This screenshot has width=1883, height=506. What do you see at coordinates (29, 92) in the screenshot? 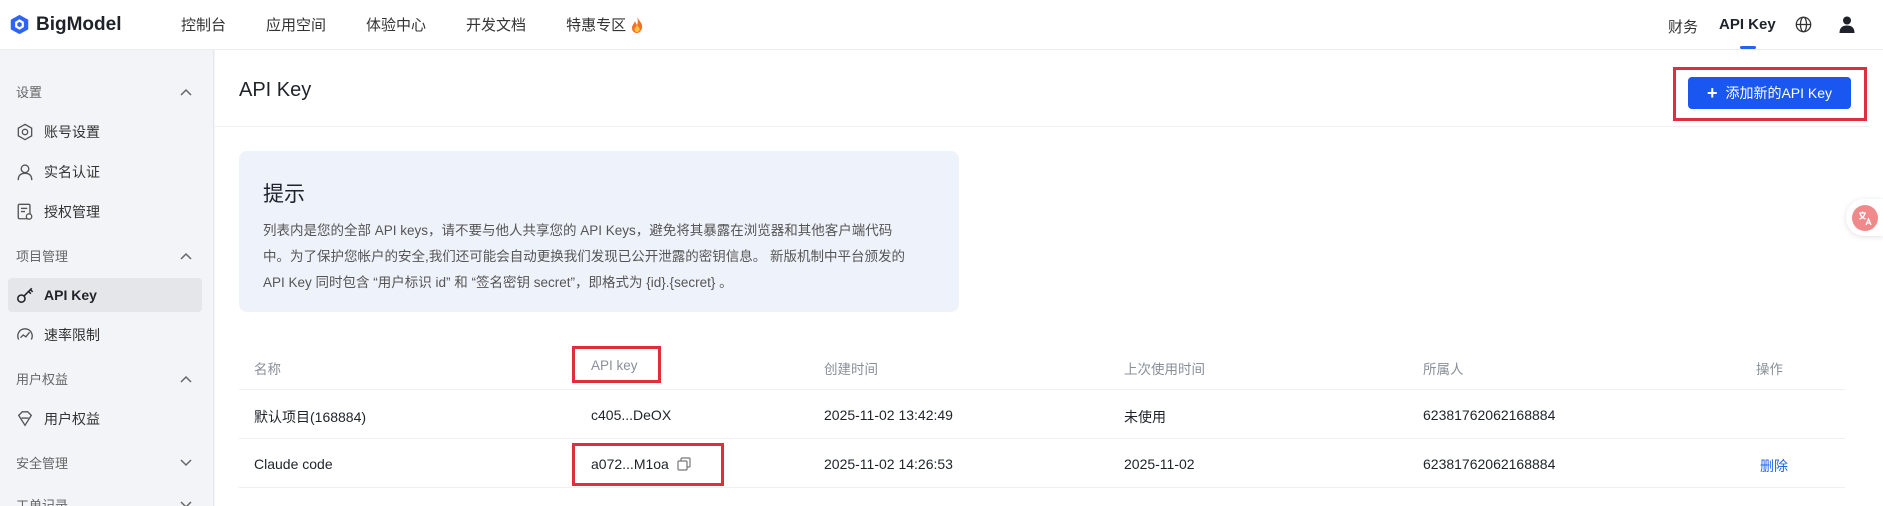
I see `sidebar-group-label: 设置` at bounding box center [29, 92].